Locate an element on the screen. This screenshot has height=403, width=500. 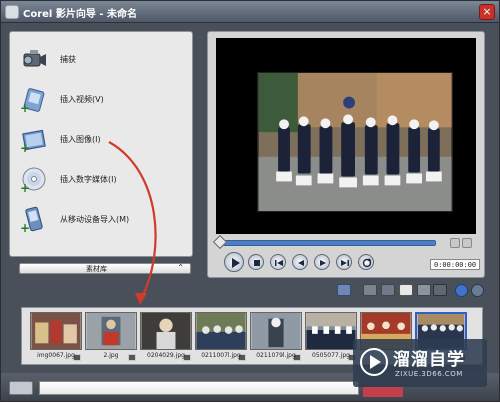
clip-thumbnail: 0211007l.jpg is located at coordinates (221, 337).